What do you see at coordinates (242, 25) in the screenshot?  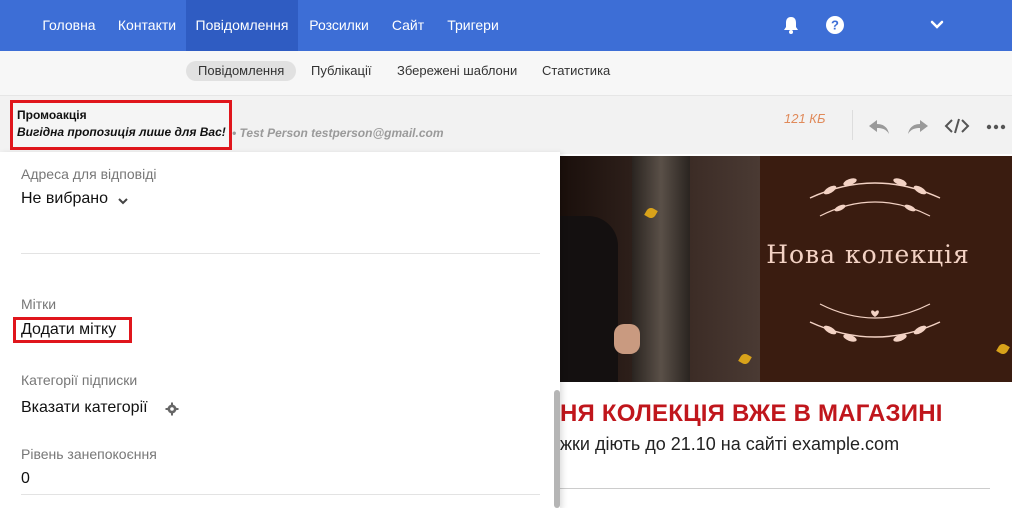 I see `nav-item-messages: Повідомлення` at bounding box center [242, 25].